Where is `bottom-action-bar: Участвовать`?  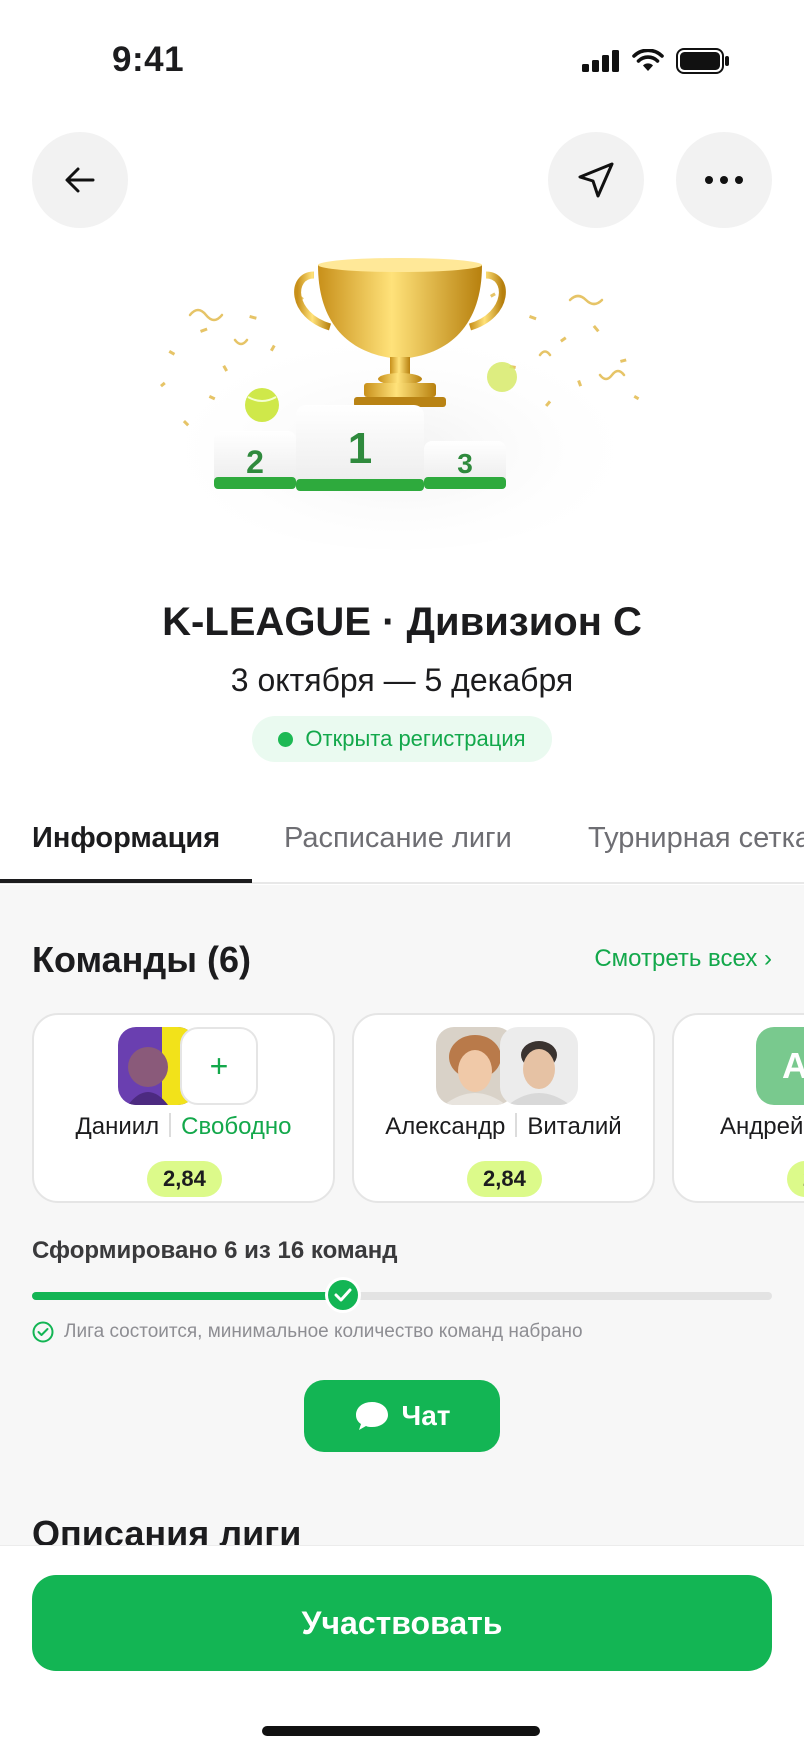
bottom-action-bar: Участвовать is located at coordinates (402, 1646).